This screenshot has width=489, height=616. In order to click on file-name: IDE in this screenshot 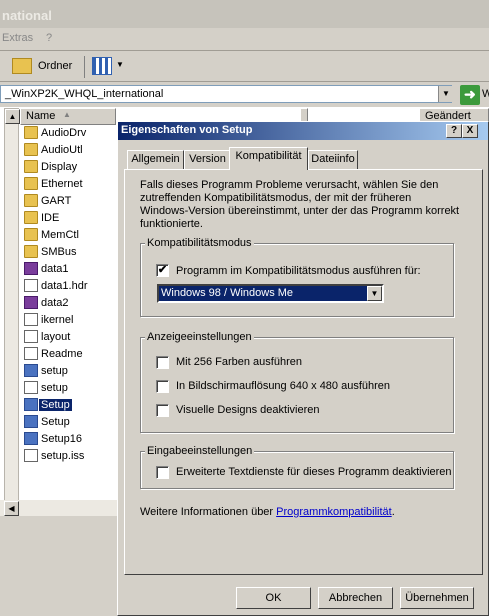, I will do `click(50, 218)`.